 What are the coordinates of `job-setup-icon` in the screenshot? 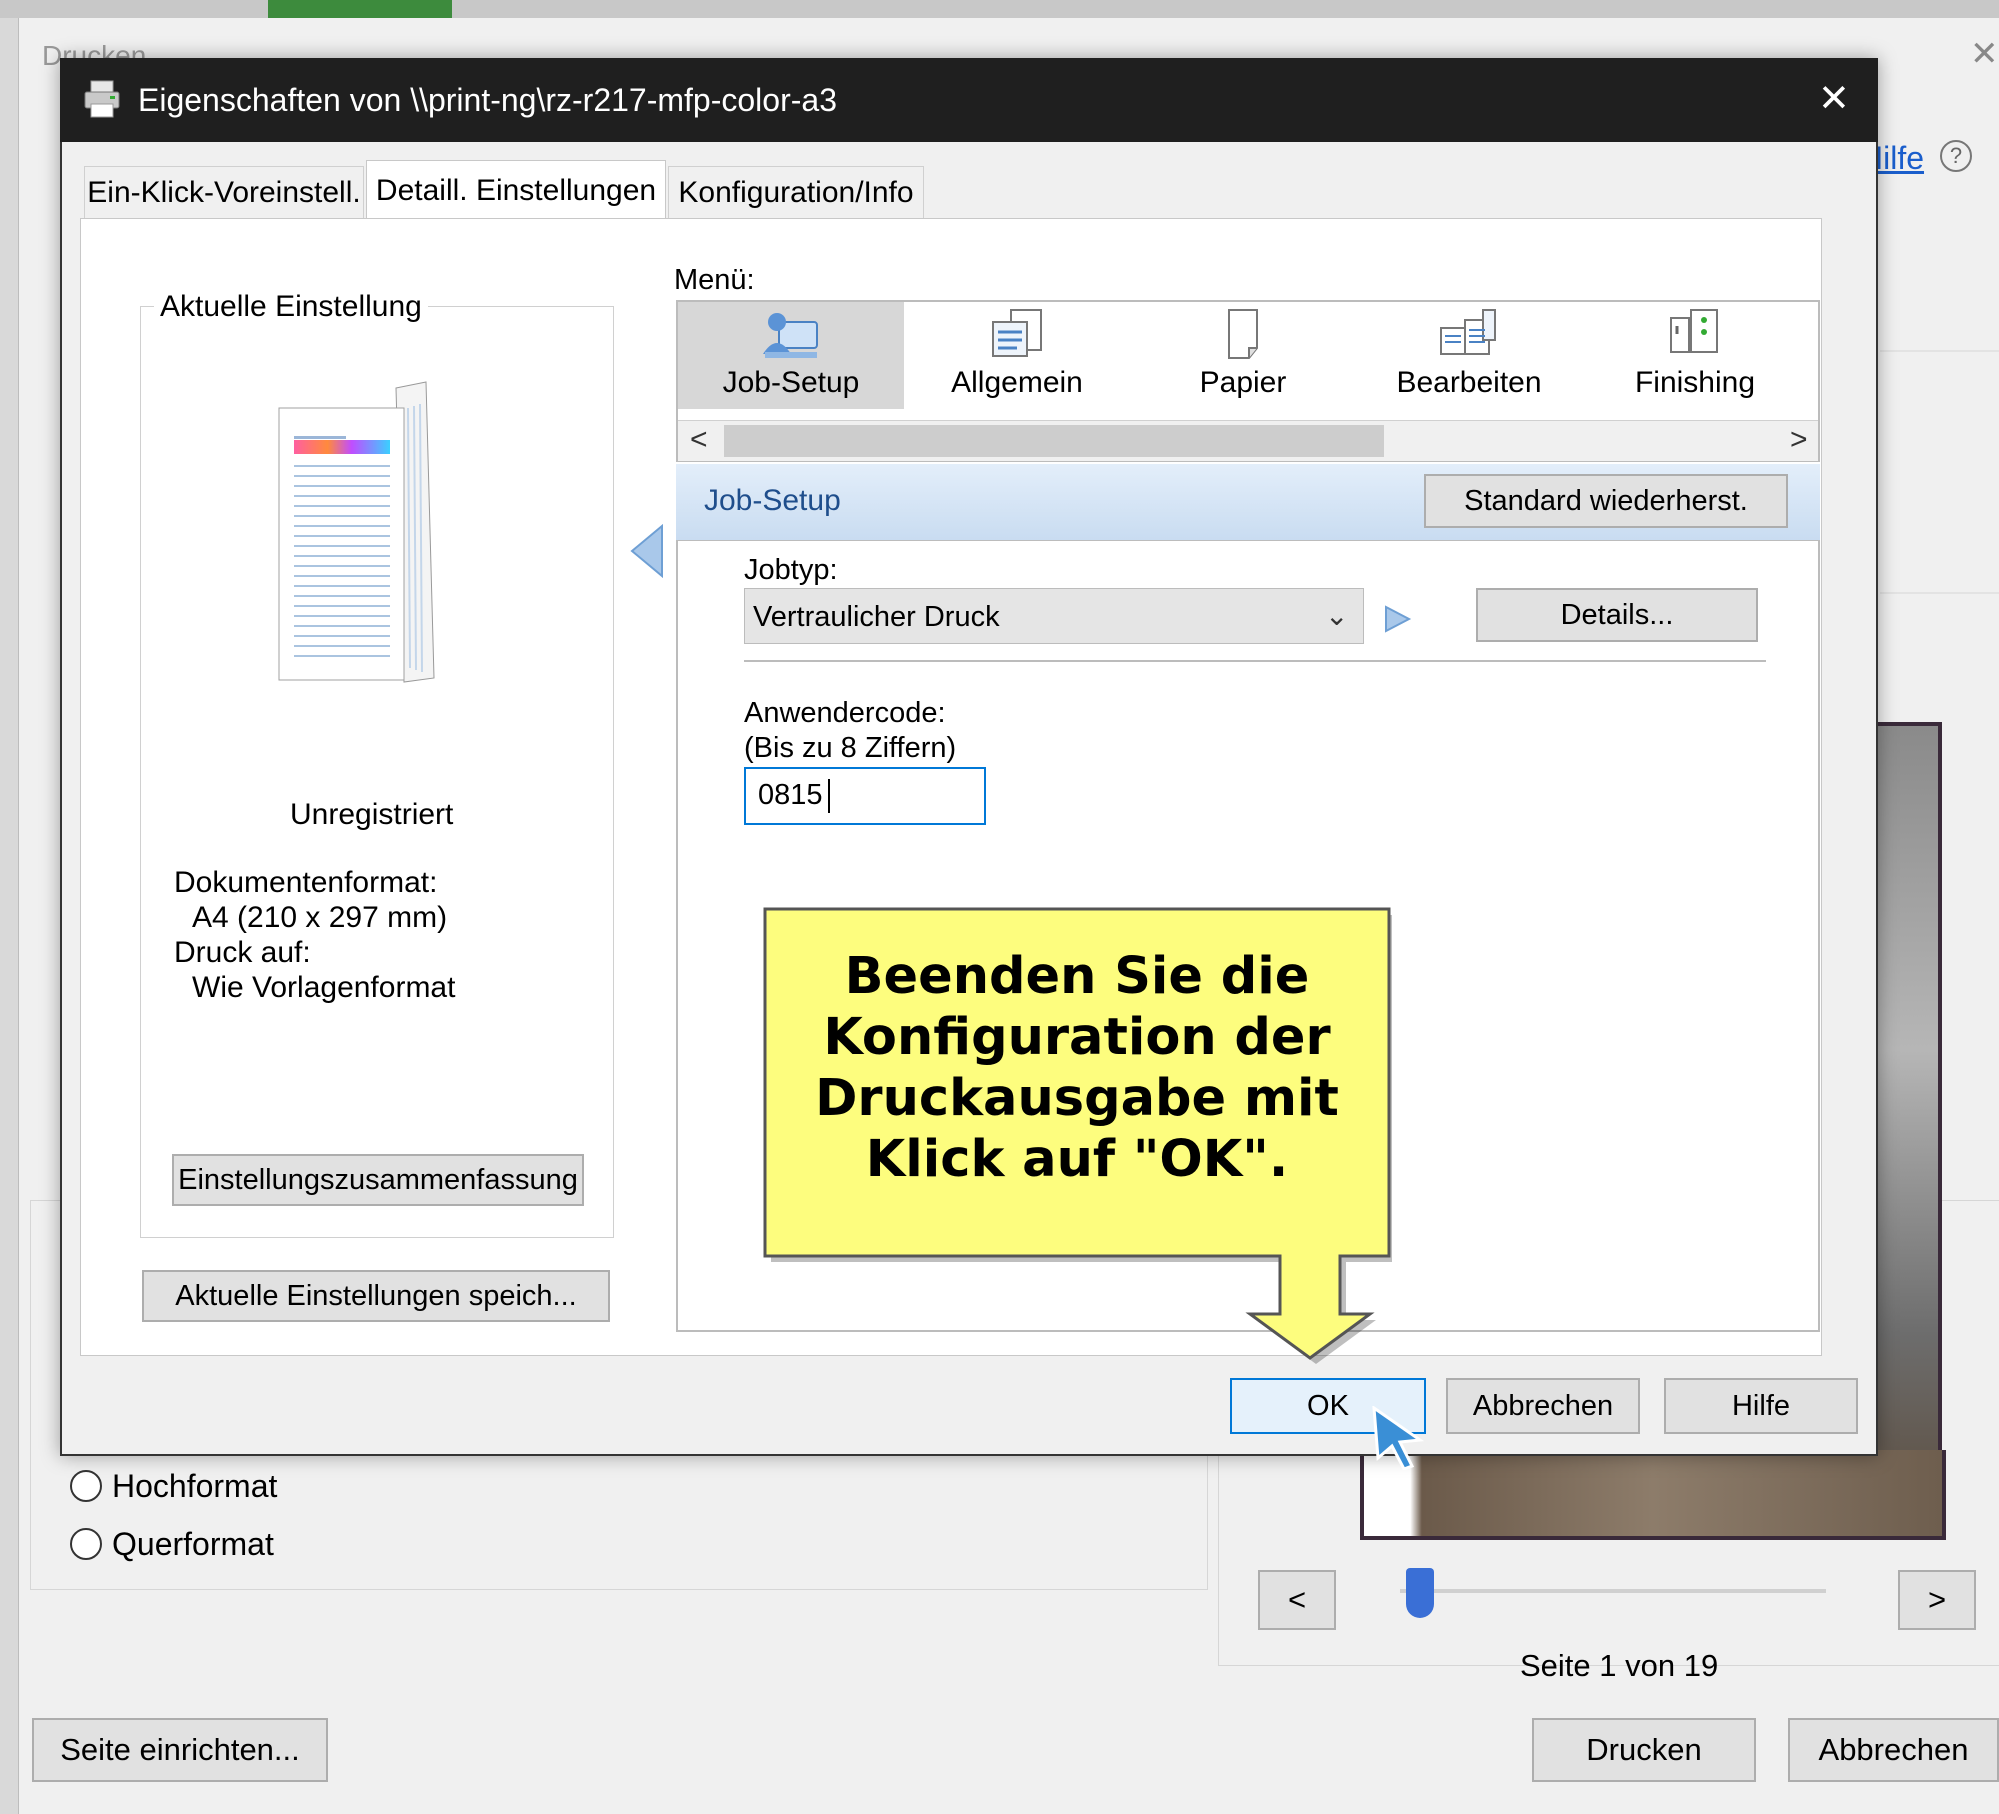 It's located at (790, 335).